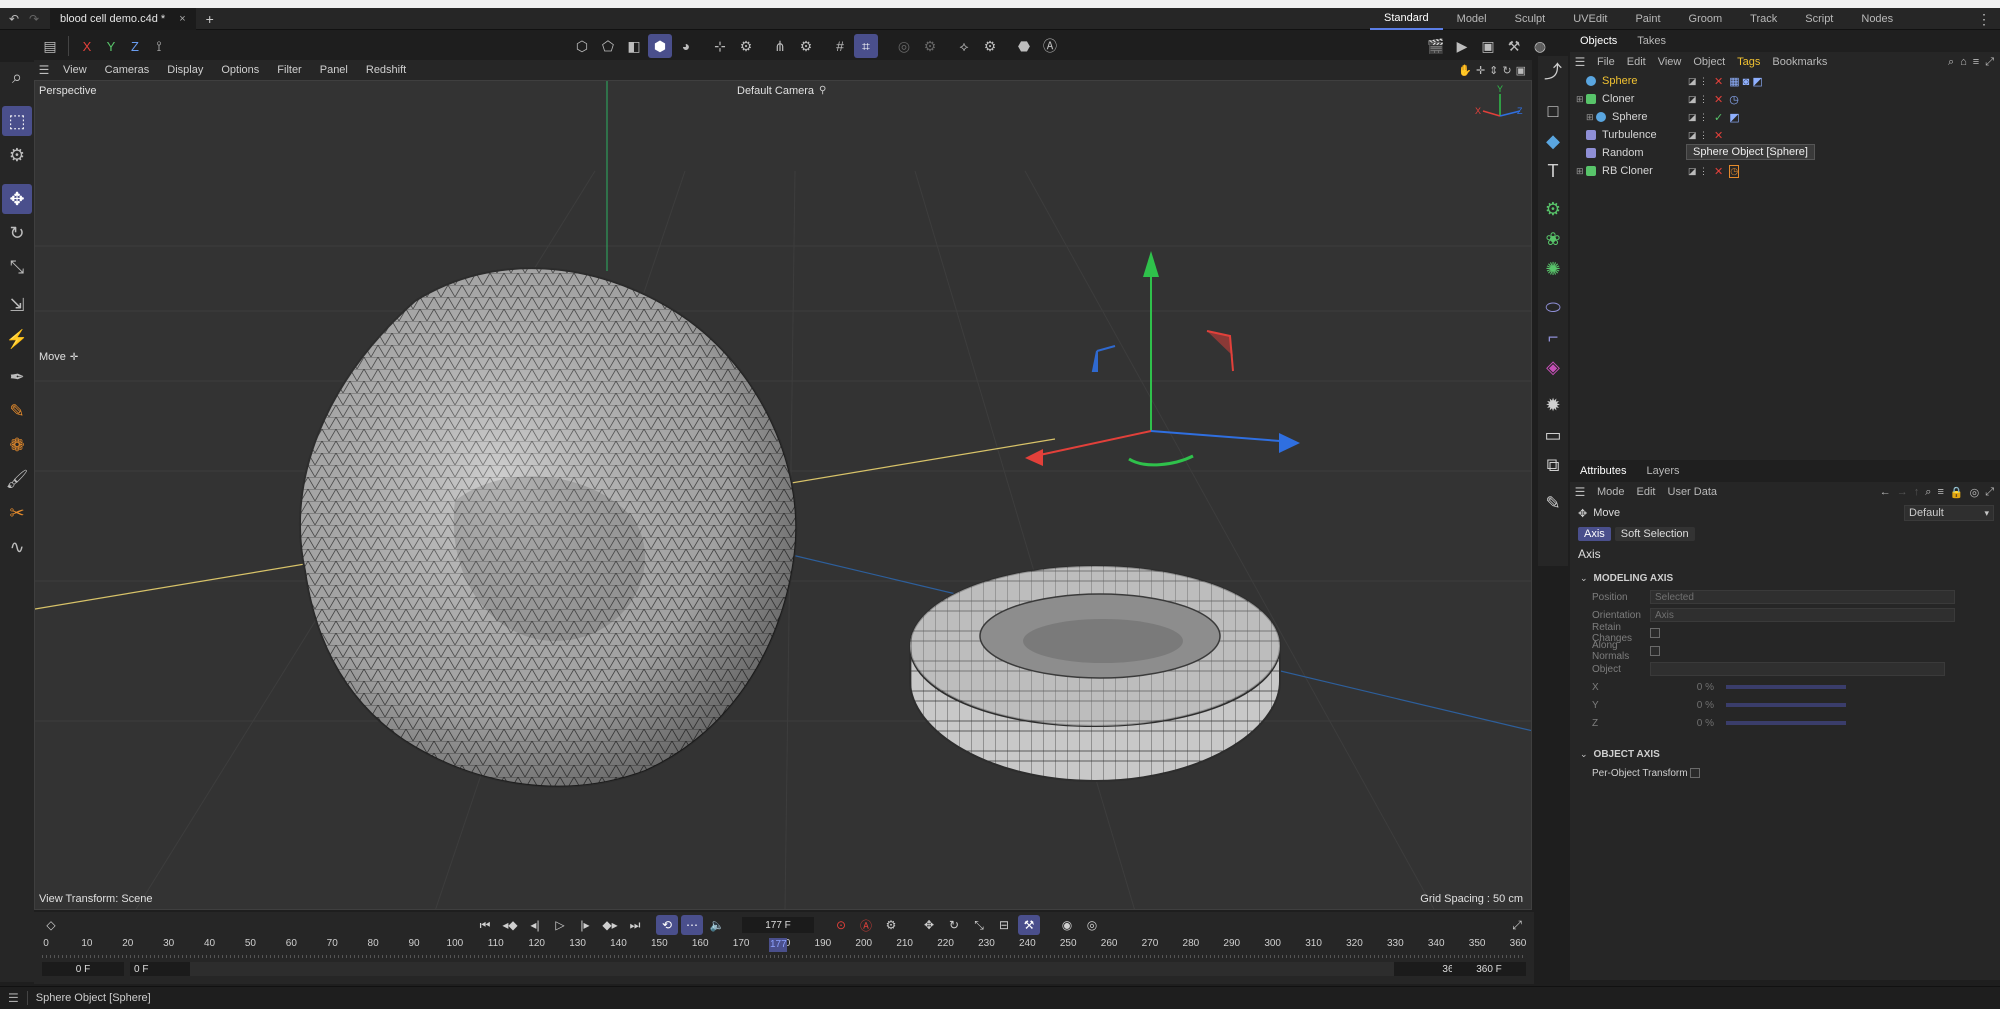 This screenshot has width=2000, height=1009. What do you see at coordinates (1693, 492) in the screenshot?
I see `attr-menu-userdata: User Data` at bounding box center [1693, 492].